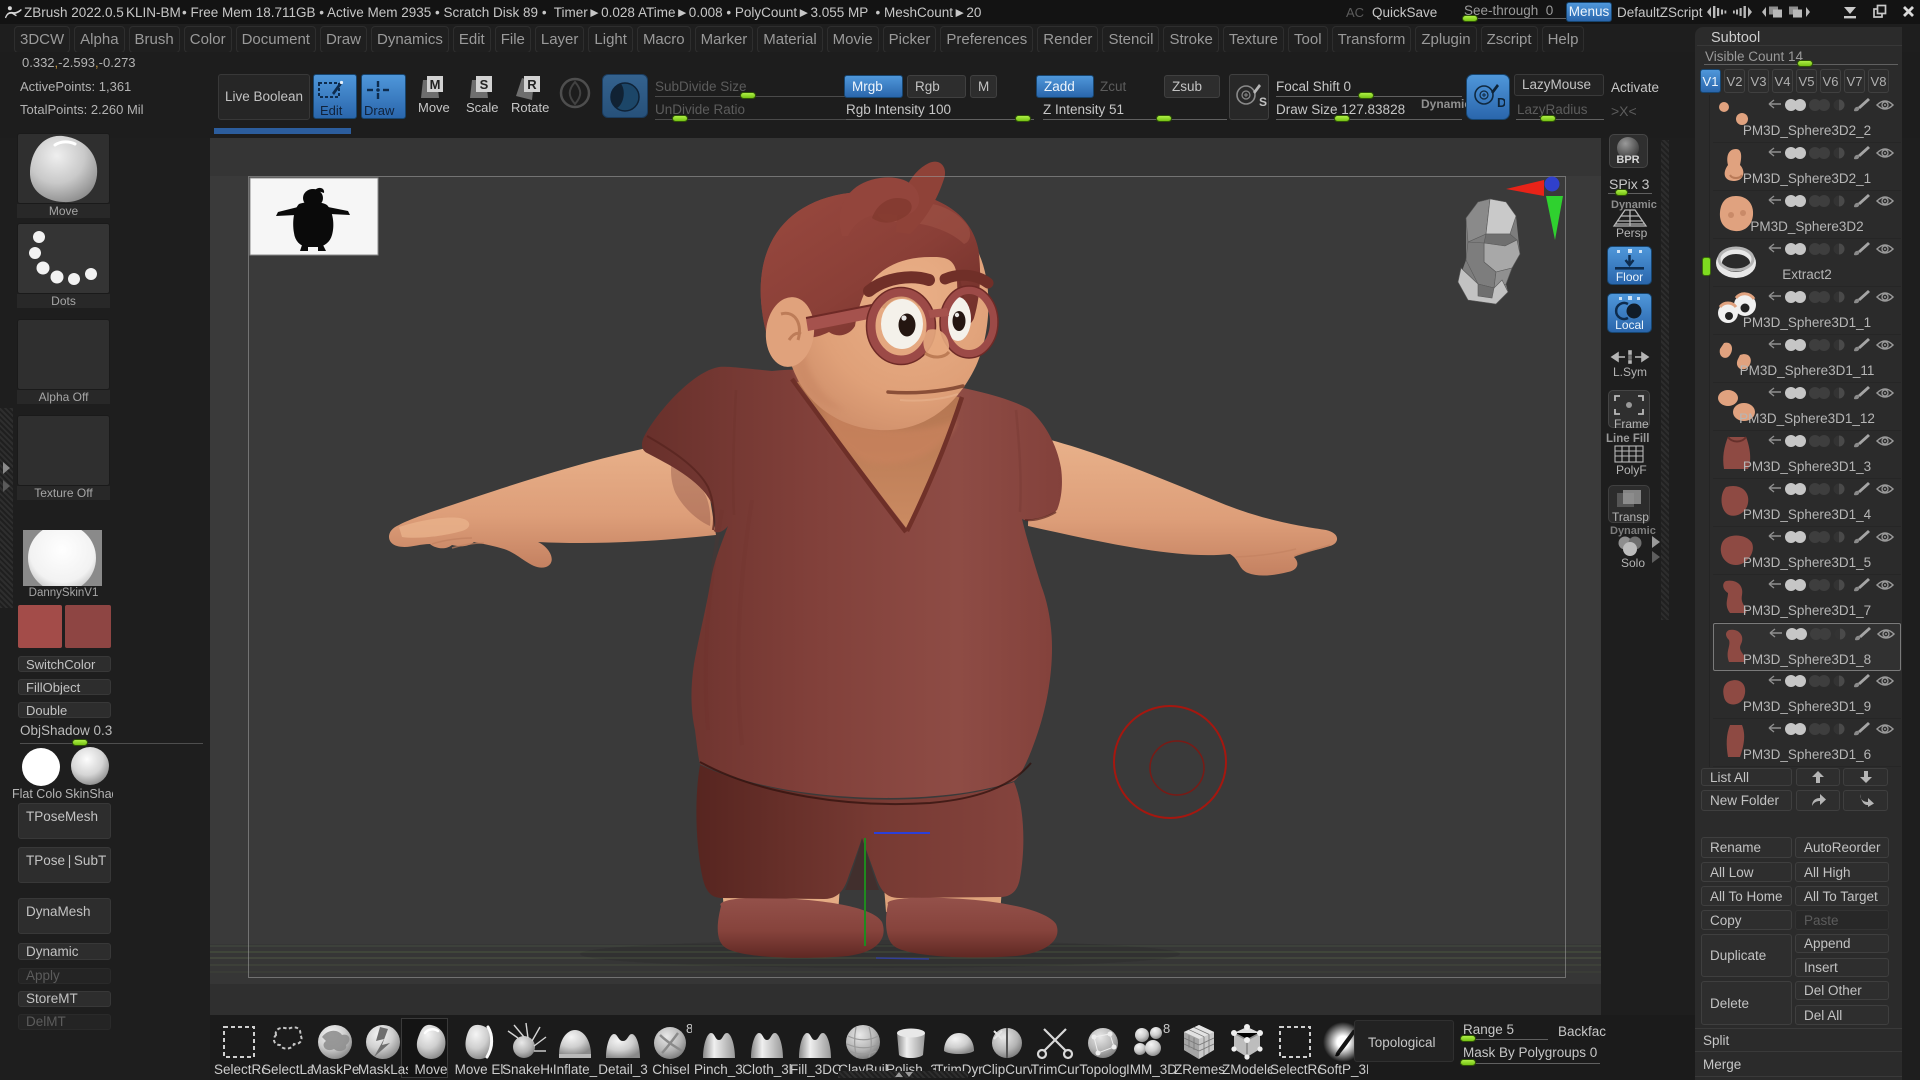  What do you see at coordinates (1501, 102) in the screenshot?
I see `svg-text: D` at bounding box center [1501, 102].